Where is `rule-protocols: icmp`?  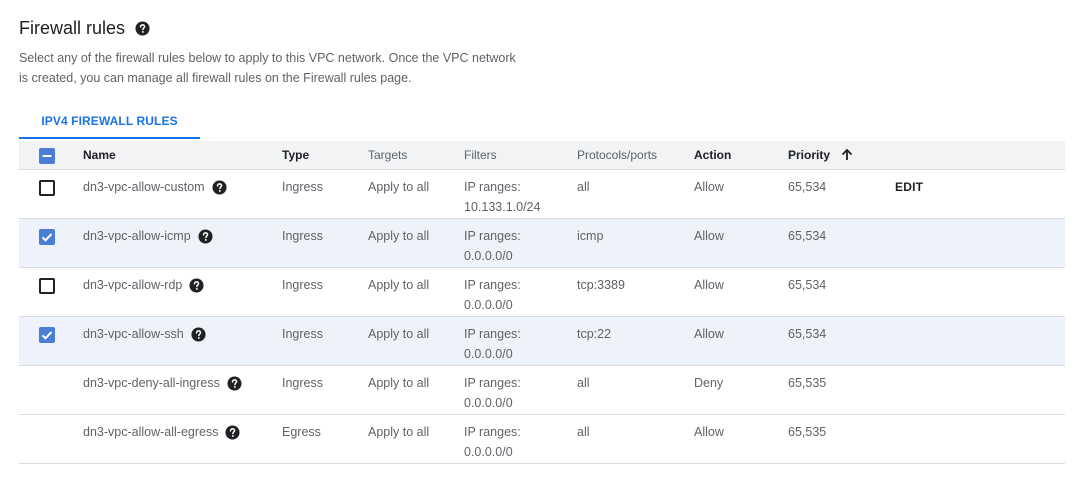
rule-protocols: icmp is located at coordinates (590, 236).